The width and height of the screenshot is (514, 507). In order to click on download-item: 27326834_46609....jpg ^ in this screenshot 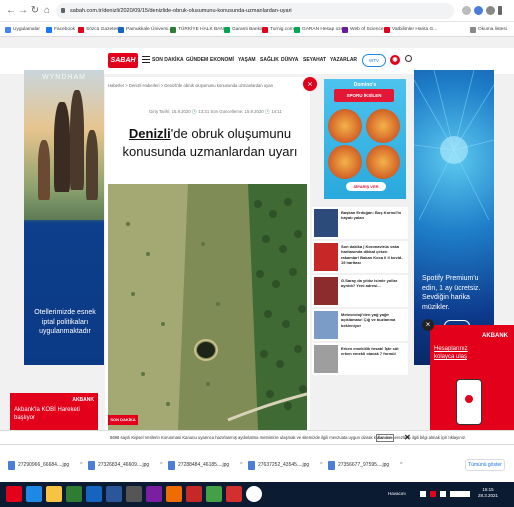, I will do `click(125, 465)`.